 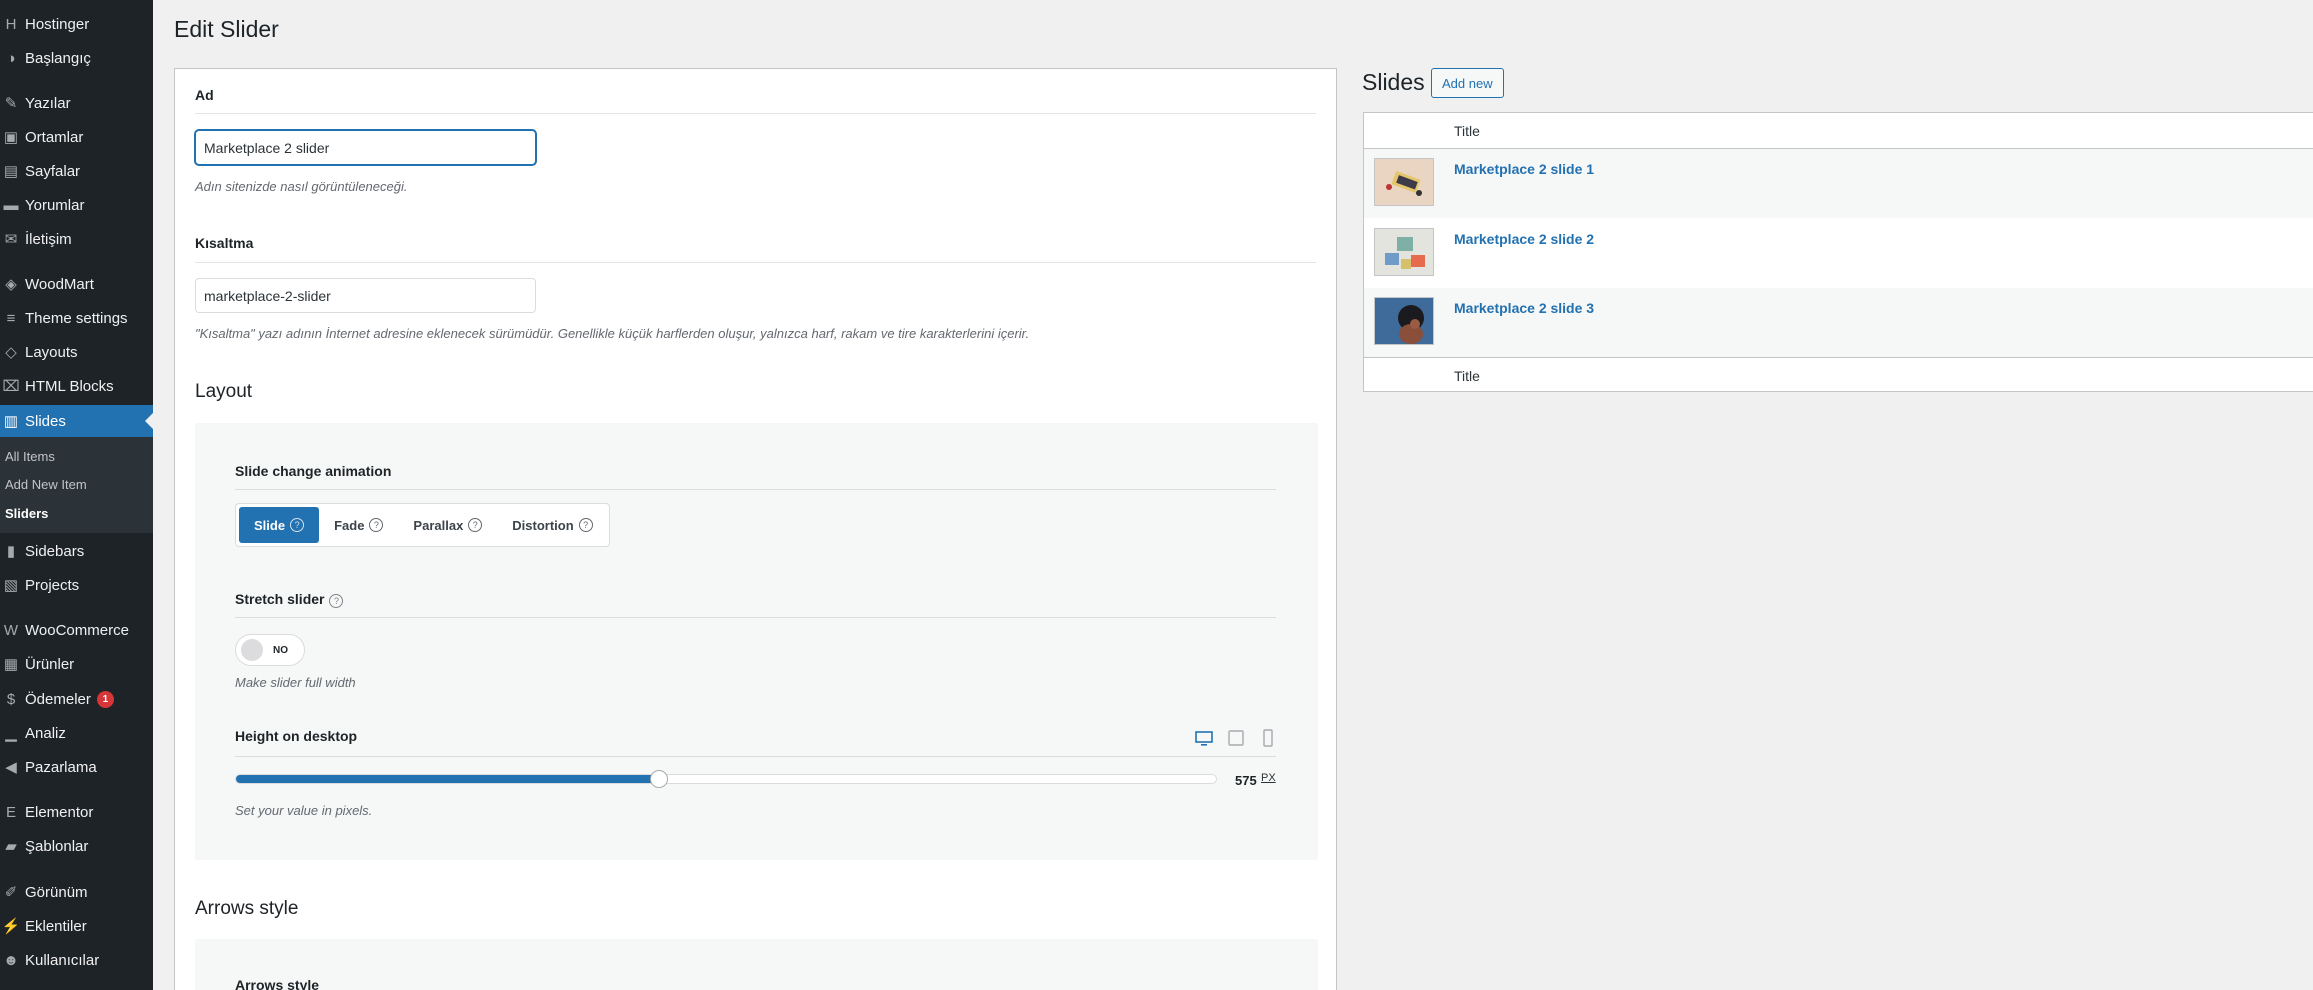 I want to click on sidebar-item-html-blocks: ⌧ HTML Blocks, so click(x=76, y=386).